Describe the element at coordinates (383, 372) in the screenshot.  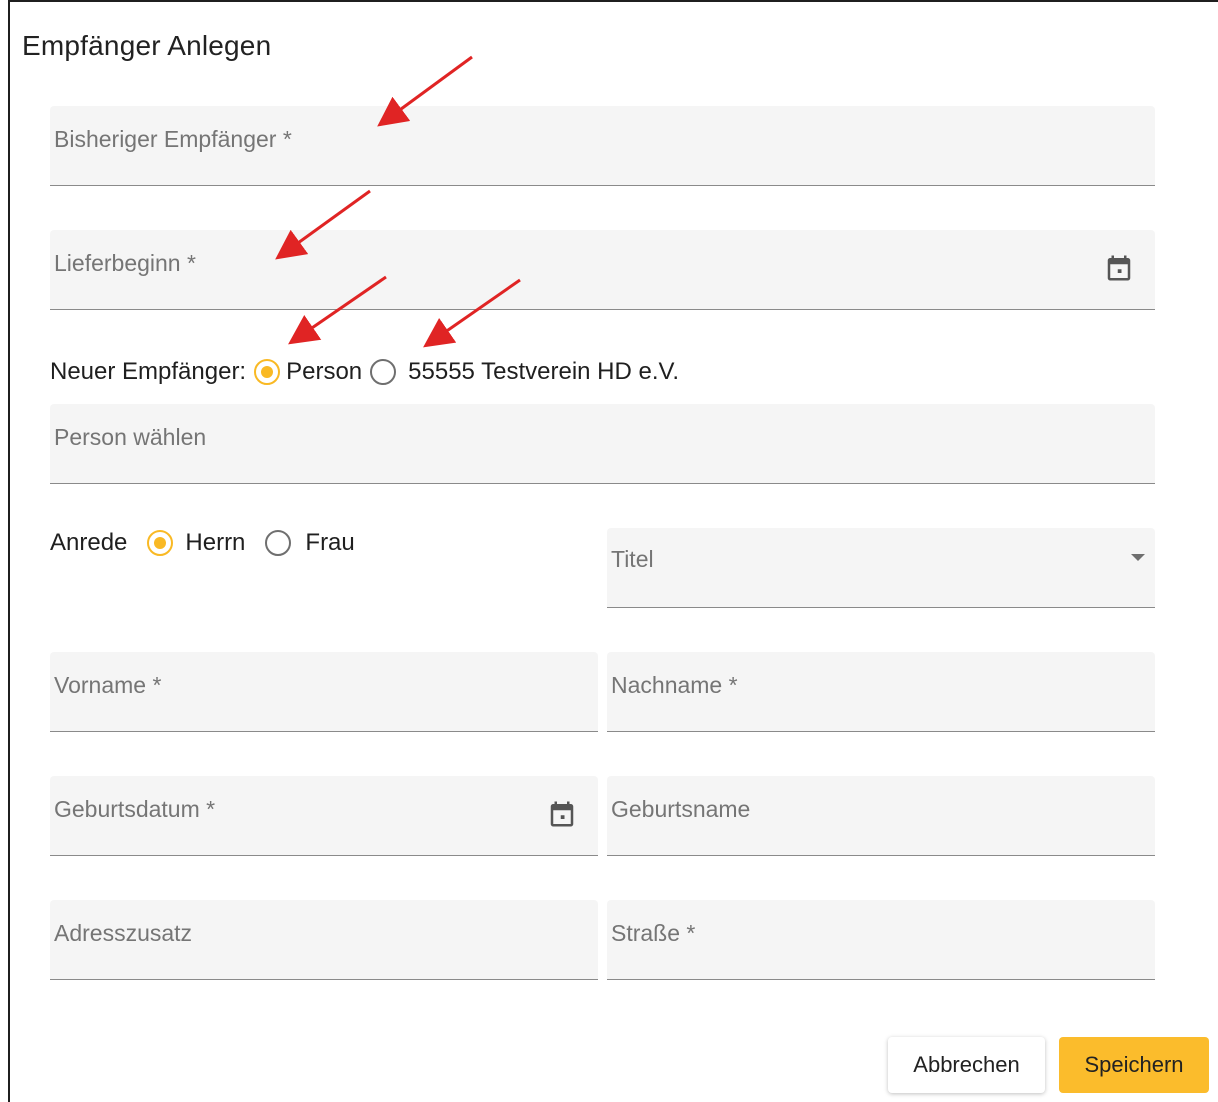
I see `radio-testverein` at that location.